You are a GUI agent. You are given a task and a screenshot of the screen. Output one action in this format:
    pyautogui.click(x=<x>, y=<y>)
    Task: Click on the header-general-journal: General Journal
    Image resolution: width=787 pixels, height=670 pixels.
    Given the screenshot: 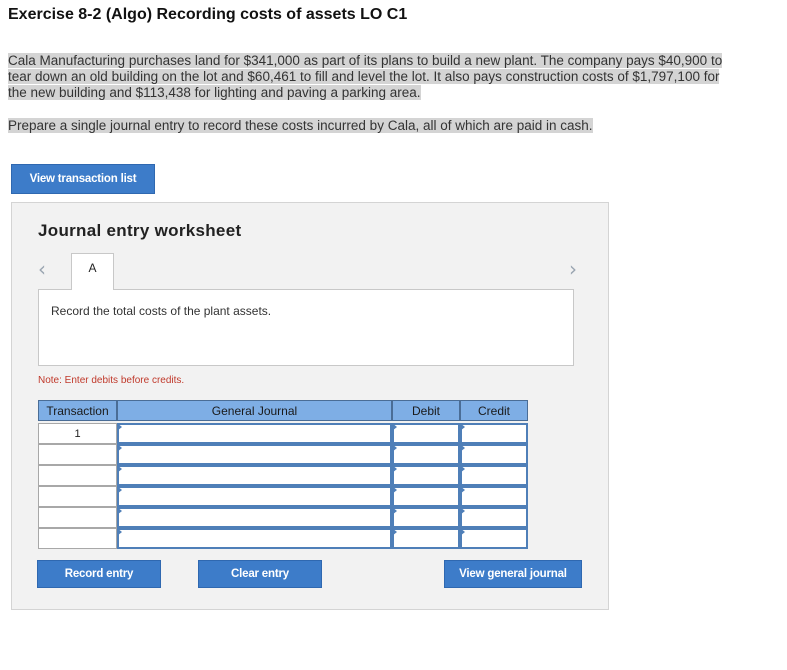 What is the action you would take?
    pyautogui.click(x=254, y=410)
    